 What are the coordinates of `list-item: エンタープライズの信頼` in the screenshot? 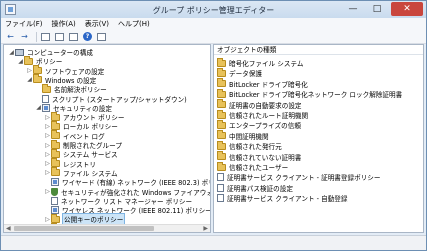 It's located at (259, 125).